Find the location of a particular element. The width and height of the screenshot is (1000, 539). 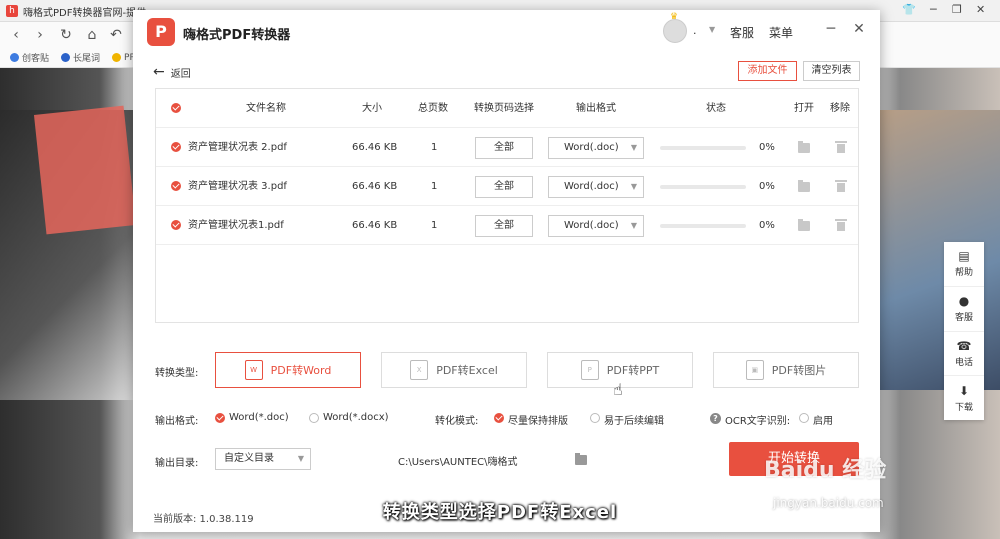

favicon-icon: h is located at coordinates (12, 11).